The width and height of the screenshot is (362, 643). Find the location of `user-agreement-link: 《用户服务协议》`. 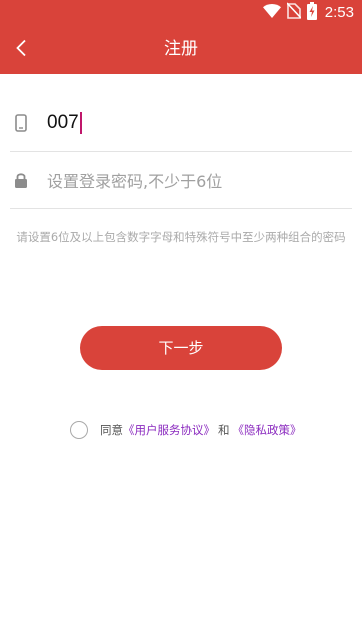

user-agreement-link: 《用户服务协议》 is located at coordinates (169, 430).